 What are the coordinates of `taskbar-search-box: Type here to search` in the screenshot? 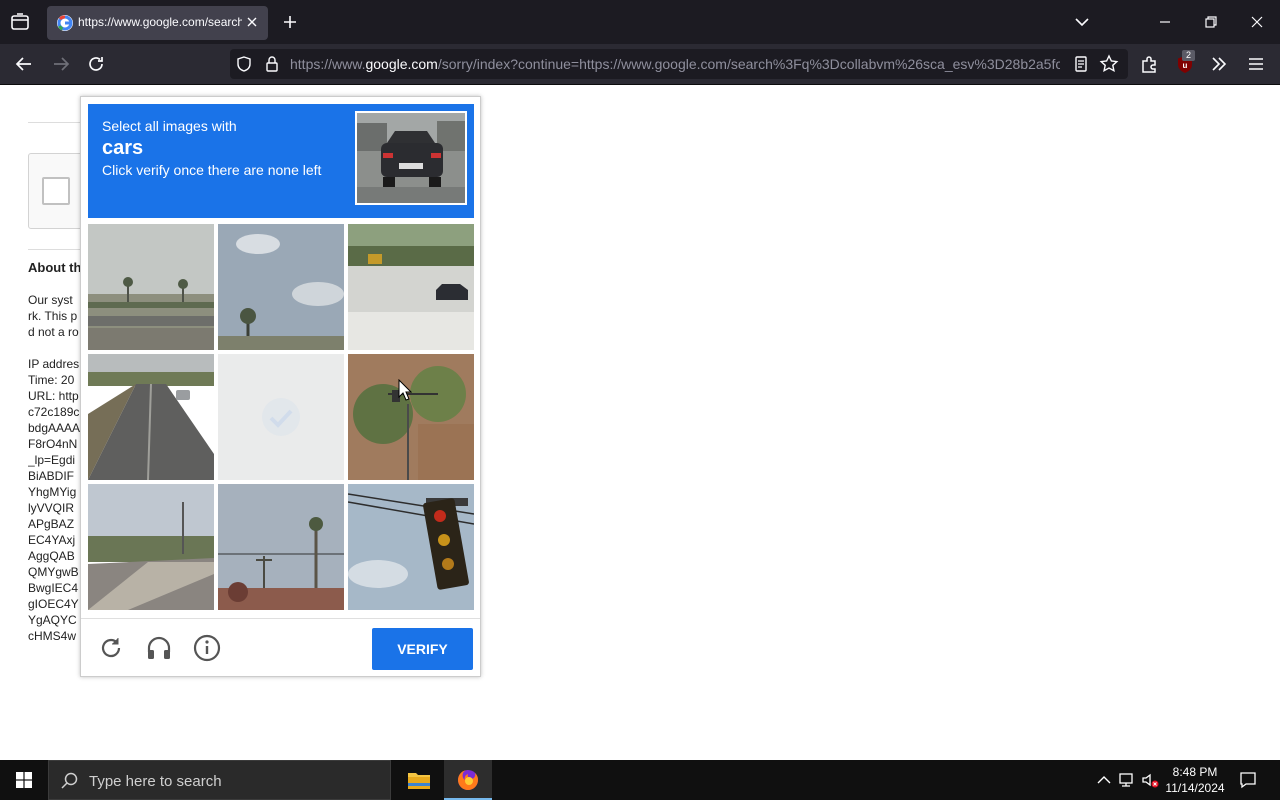 It's located at (219, 780).